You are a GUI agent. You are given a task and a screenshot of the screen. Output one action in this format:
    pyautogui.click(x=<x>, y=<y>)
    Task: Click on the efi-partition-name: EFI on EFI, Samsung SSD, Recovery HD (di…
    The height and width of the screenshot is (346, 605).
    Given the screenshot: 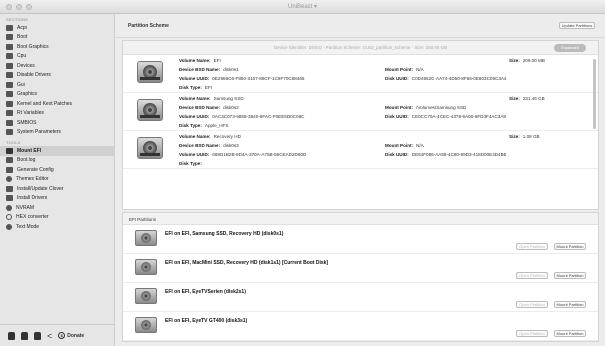 What is the action you would take?
    pyautogui.click(x=224, y=234)
    